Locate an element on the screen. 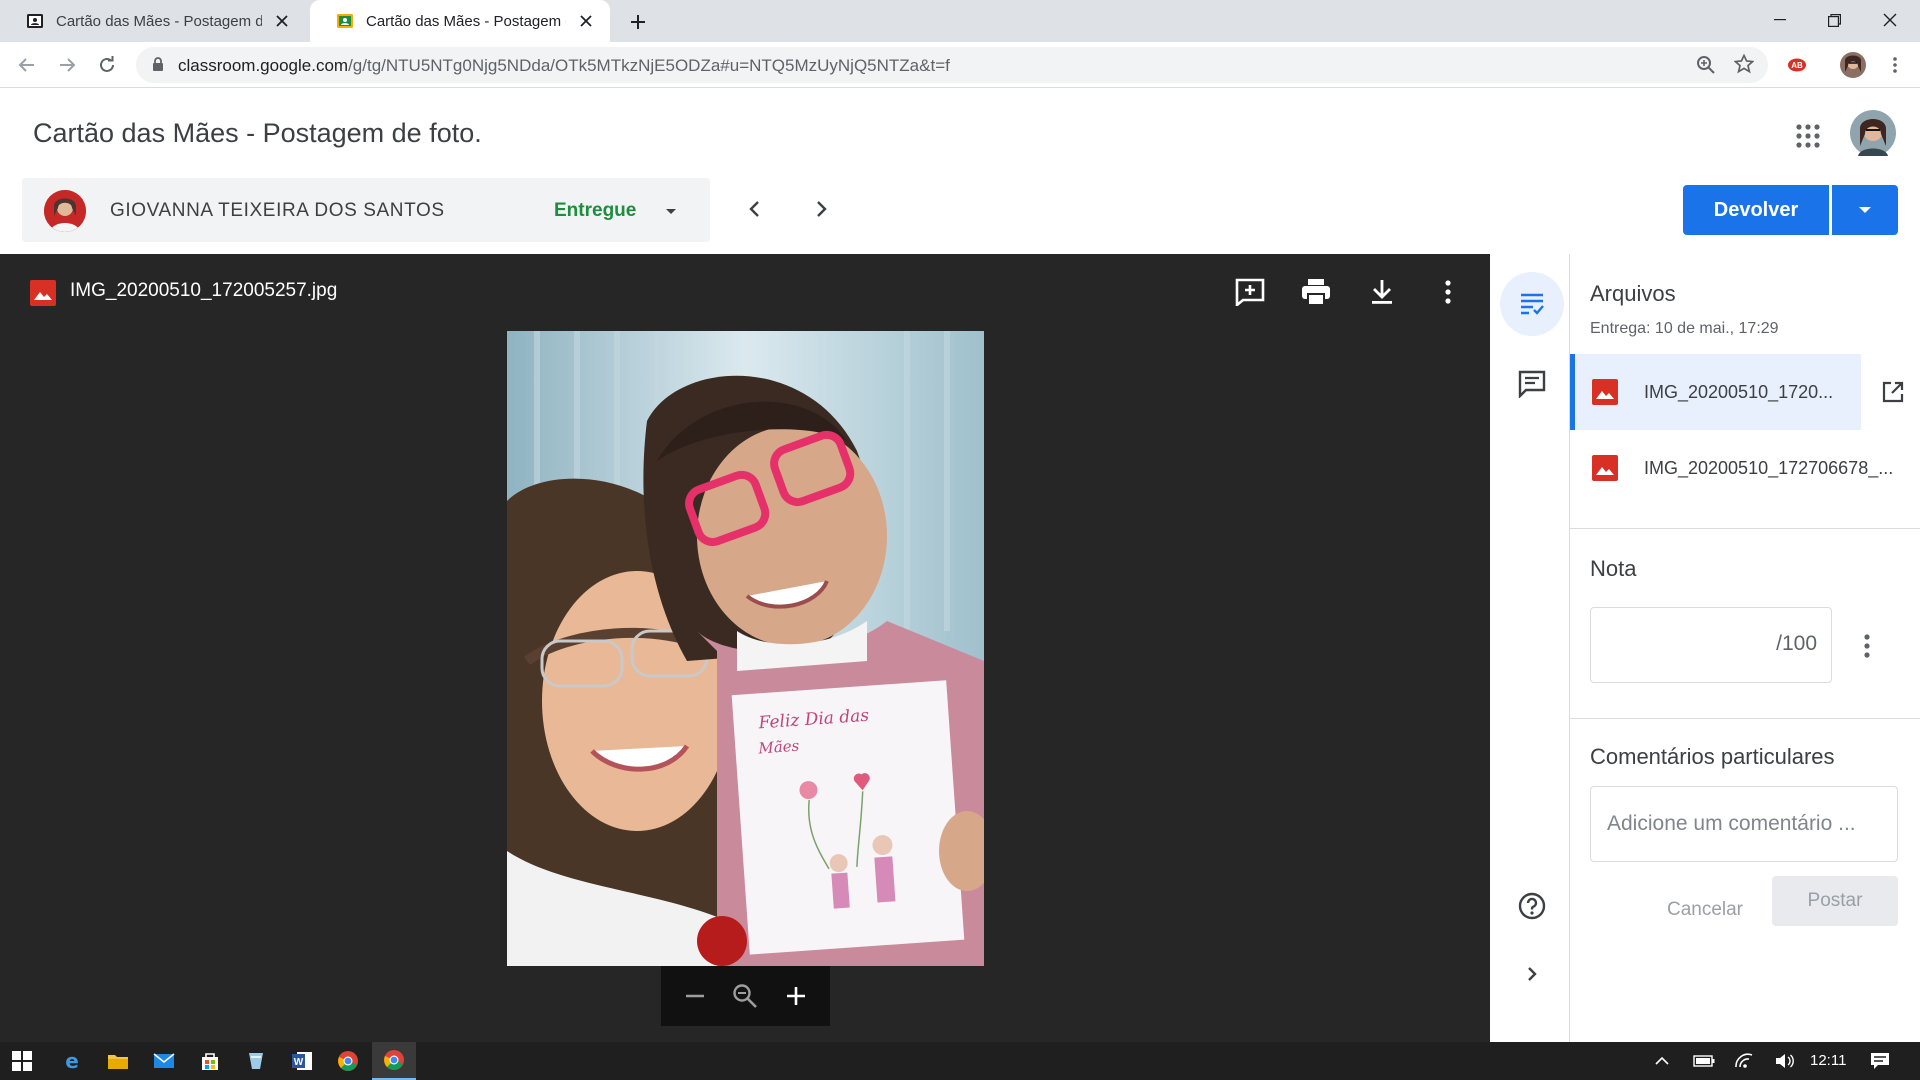  edge-icon: e is located at coordinates (72, 1061).